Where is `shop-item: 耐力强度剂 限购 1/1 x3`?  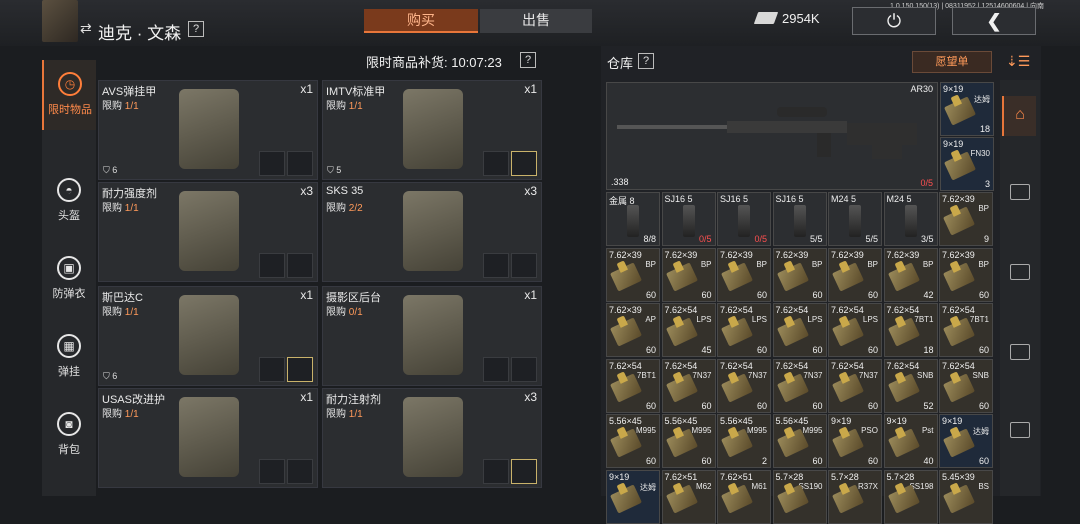 shop-item: 耐力强度剂 限购 1/1 x3 is located at coordinates (208, 232).